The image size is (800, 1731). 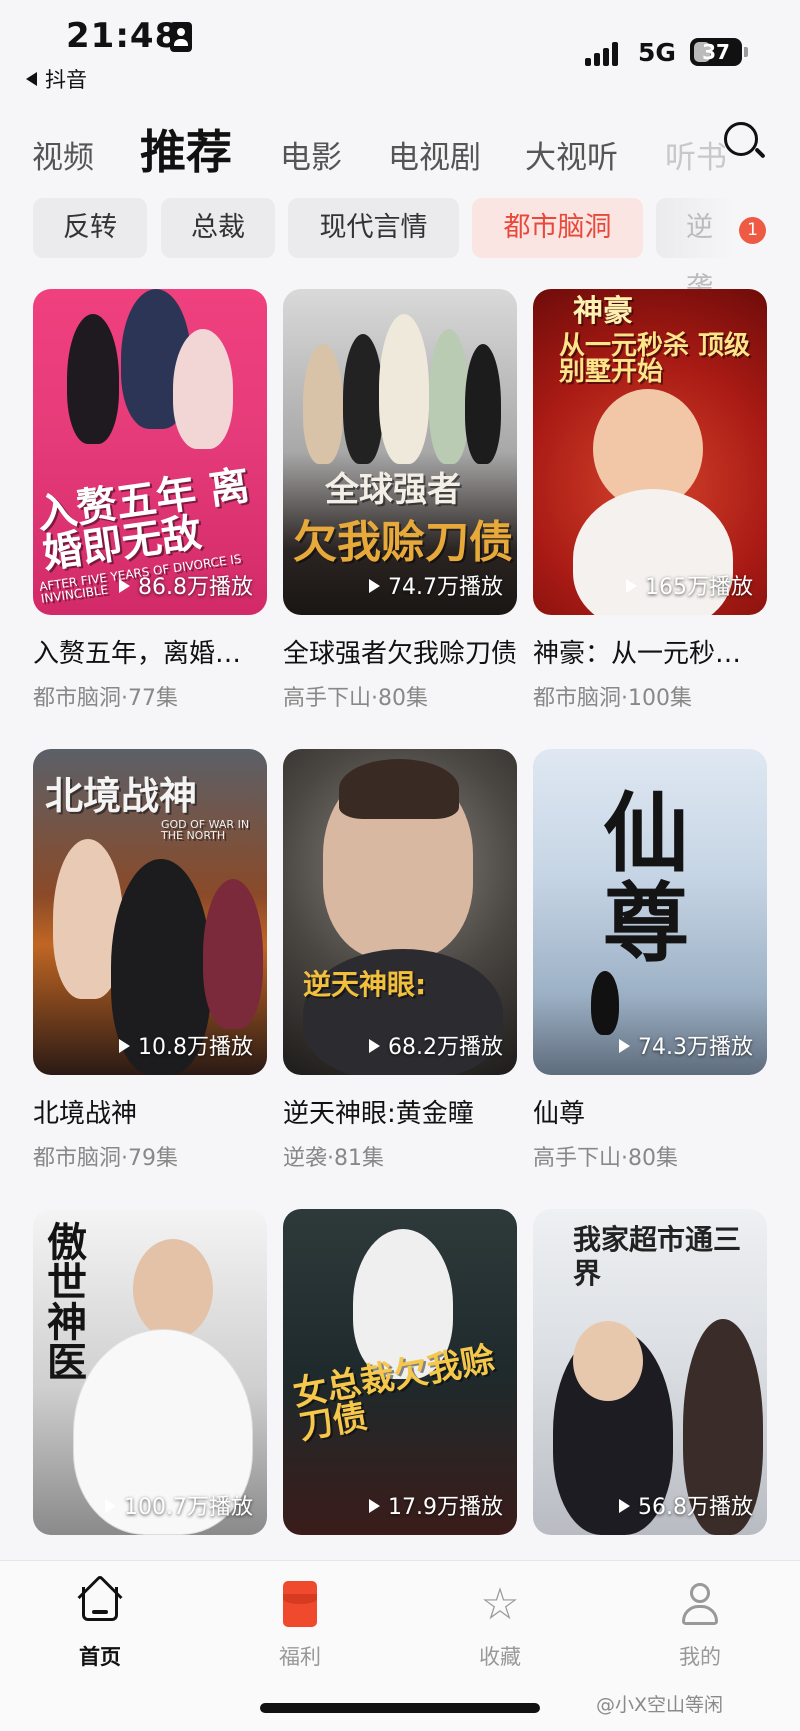 I want to click on chip-reversal: 反转, so click(x=90, y=228).